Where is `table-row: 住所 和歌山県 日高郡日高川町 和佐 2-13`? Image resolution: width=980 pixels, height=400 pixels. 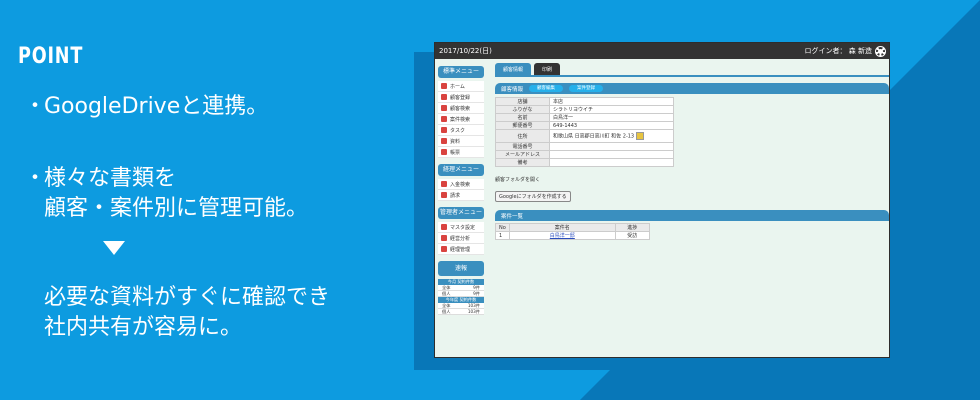
table-row: 住所 和歌山県 日高郡日高川町 和佐 2-13 is located at coordinates (584, 136).